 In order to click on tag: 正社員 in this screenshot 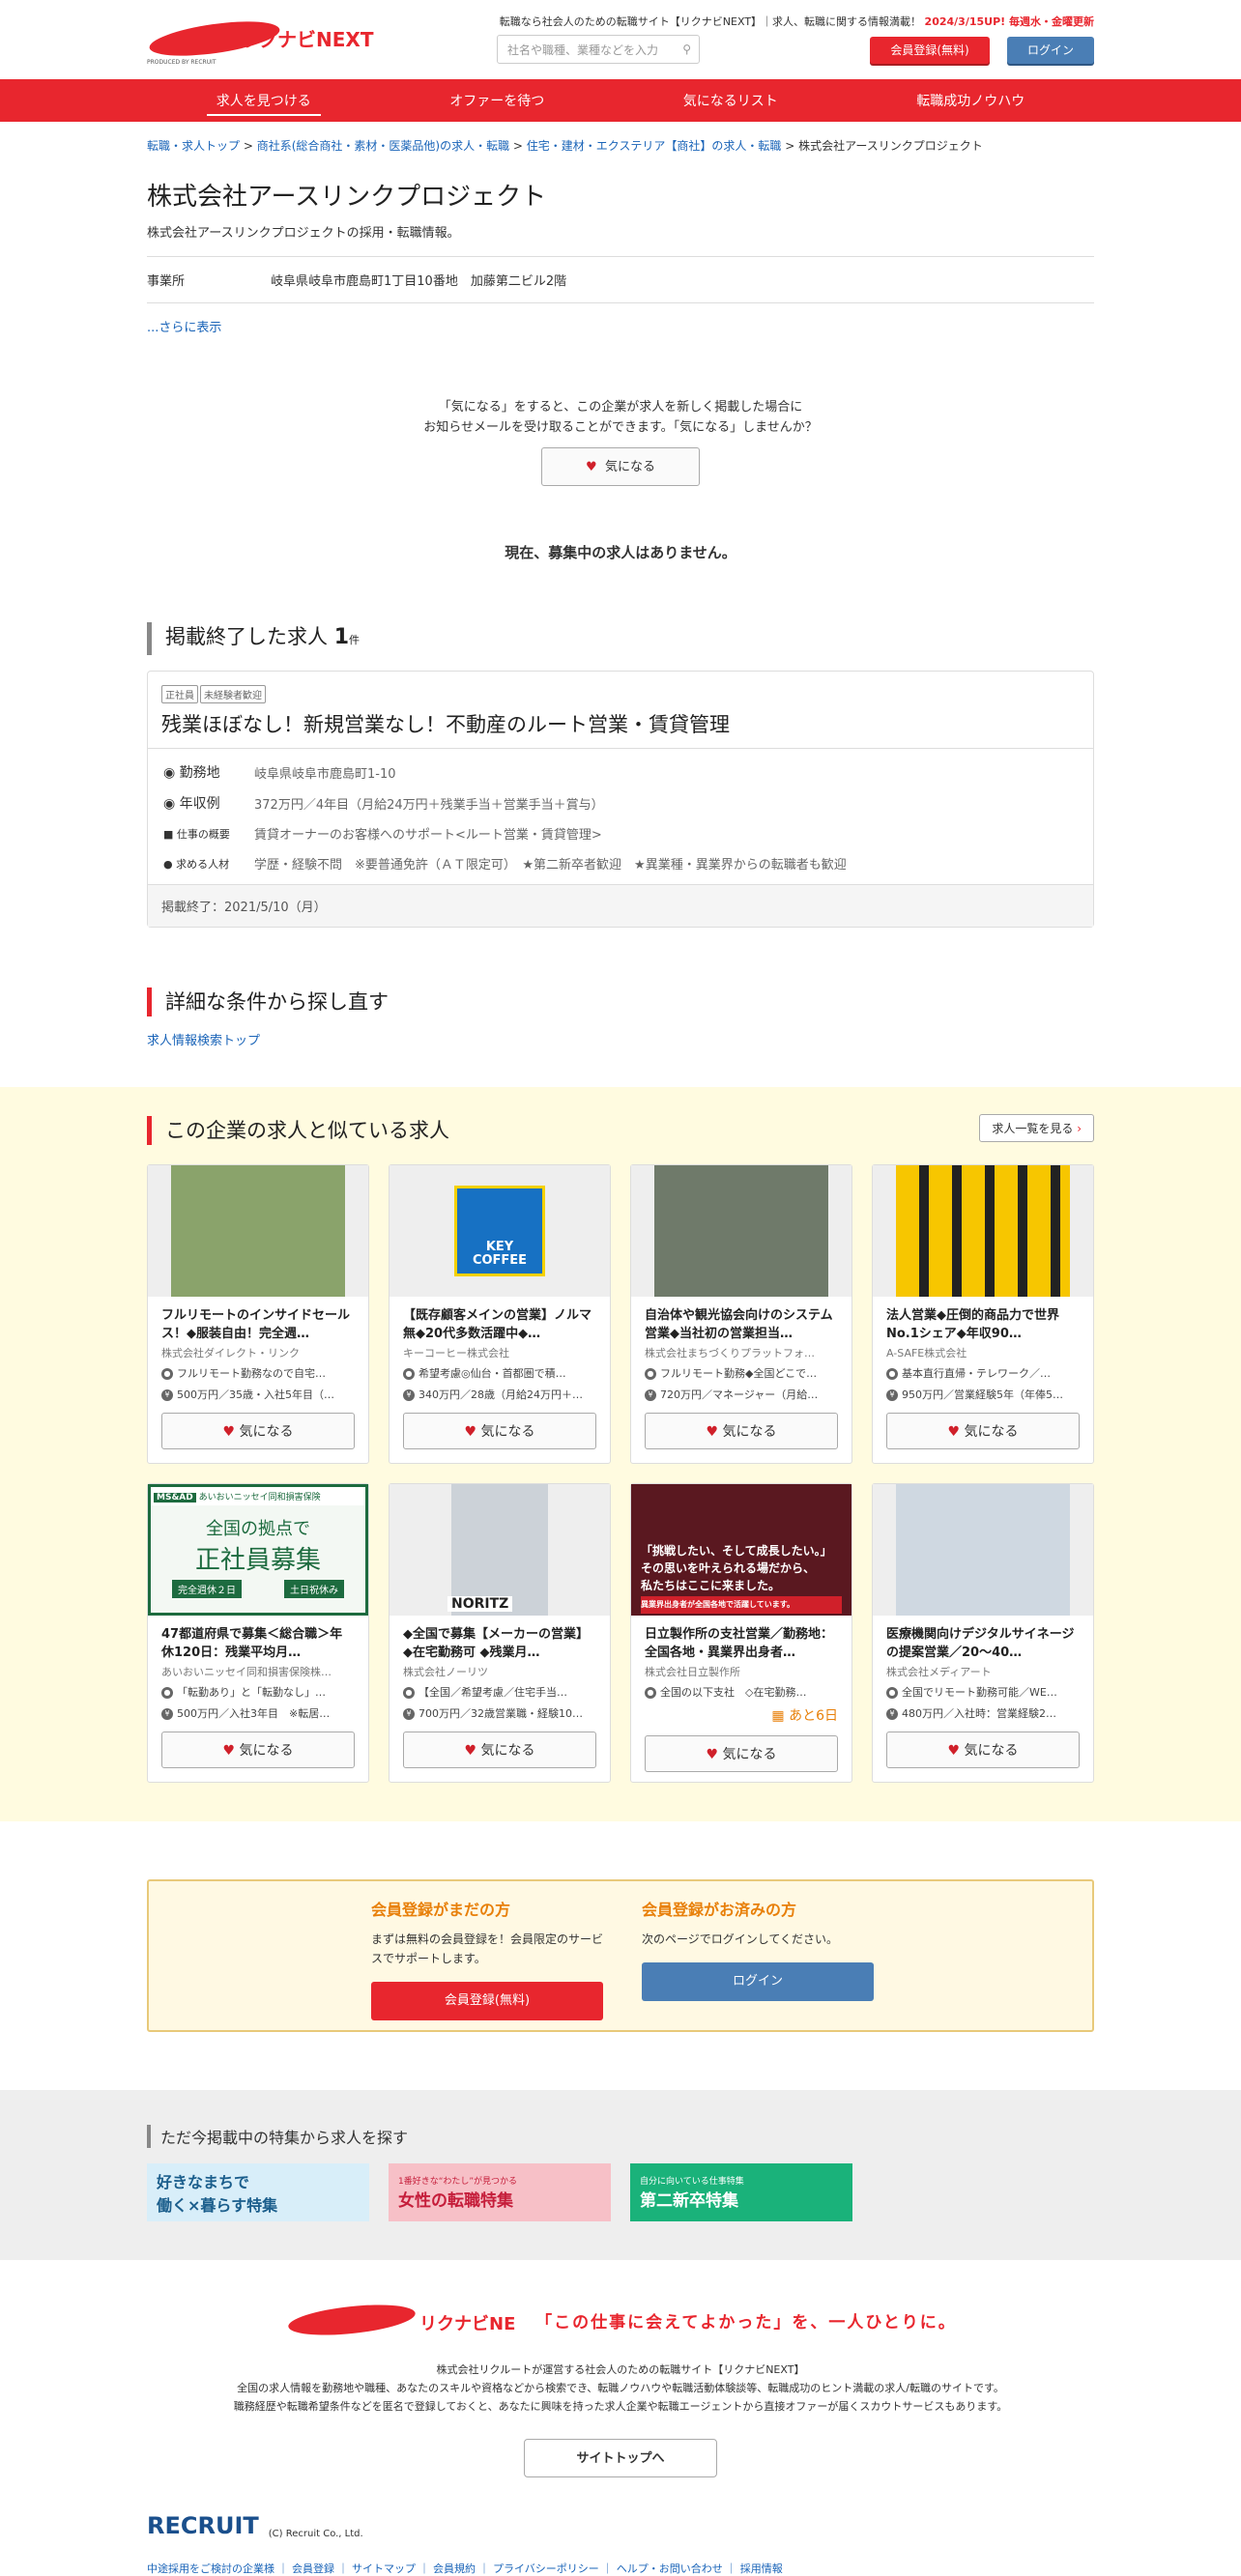, I will do `click(179, 694)`.